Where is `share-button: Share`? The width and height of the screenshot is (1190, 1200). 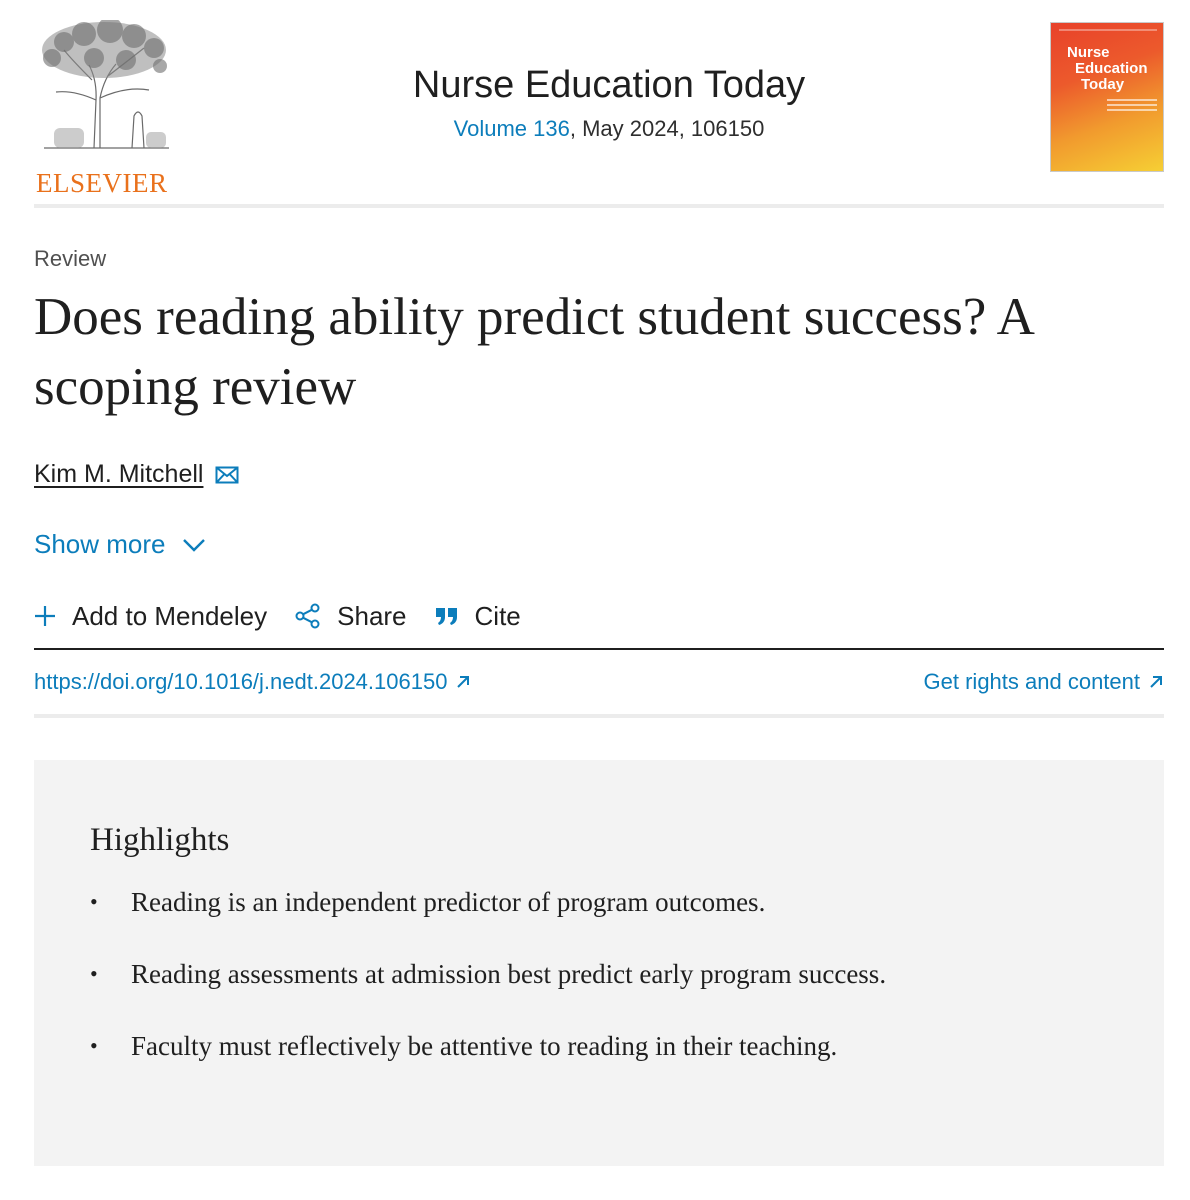
share-button: Share is located at coordinates (351, 616).